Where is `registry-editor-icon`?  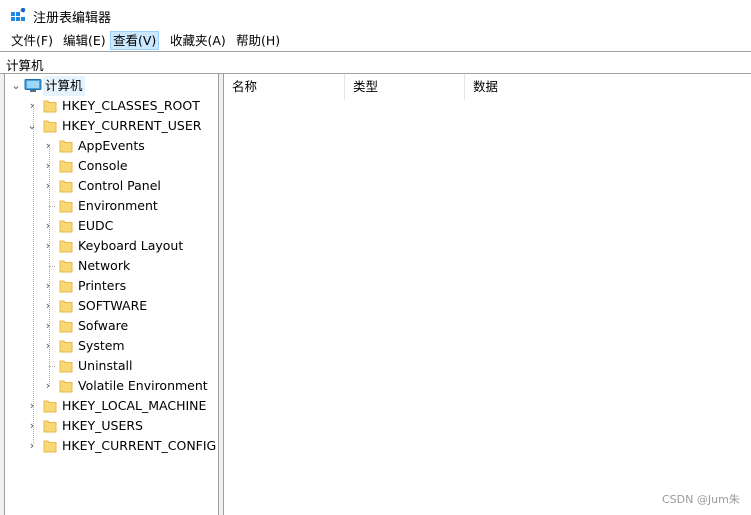
registry-editor-icon is located at coordinates (18, 14).